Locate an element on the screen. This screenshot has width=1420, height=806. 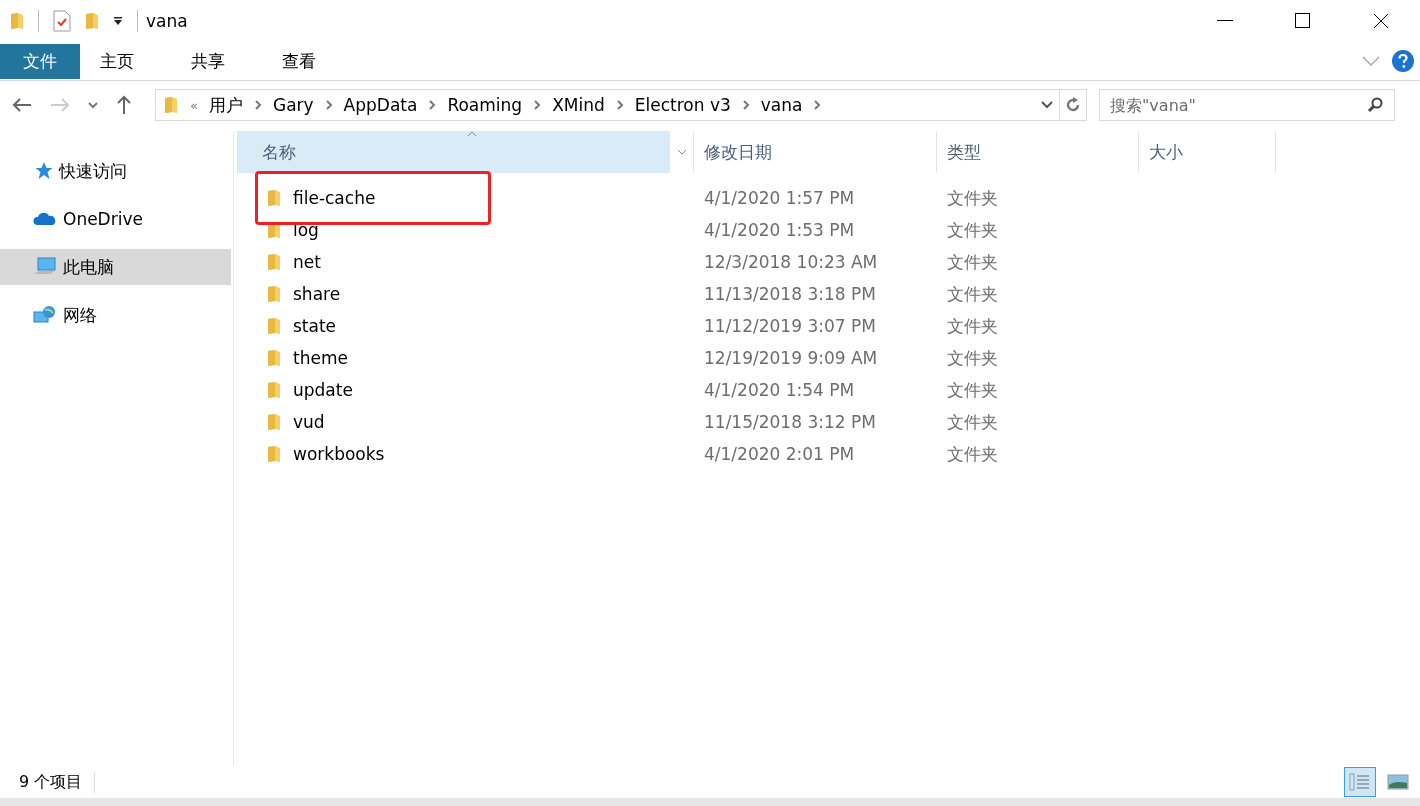
maximize-icon is located at coordinates (1303, 21).